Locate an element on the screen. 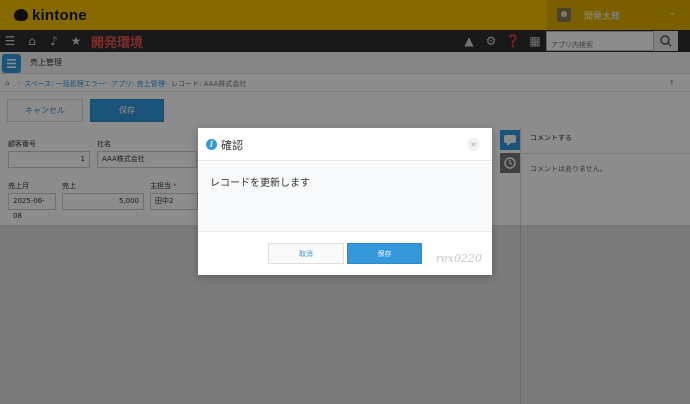 The width and height of the screenshot is (690, 404). dialog-message: レコードを更新します is located at coordinates (260, 183).